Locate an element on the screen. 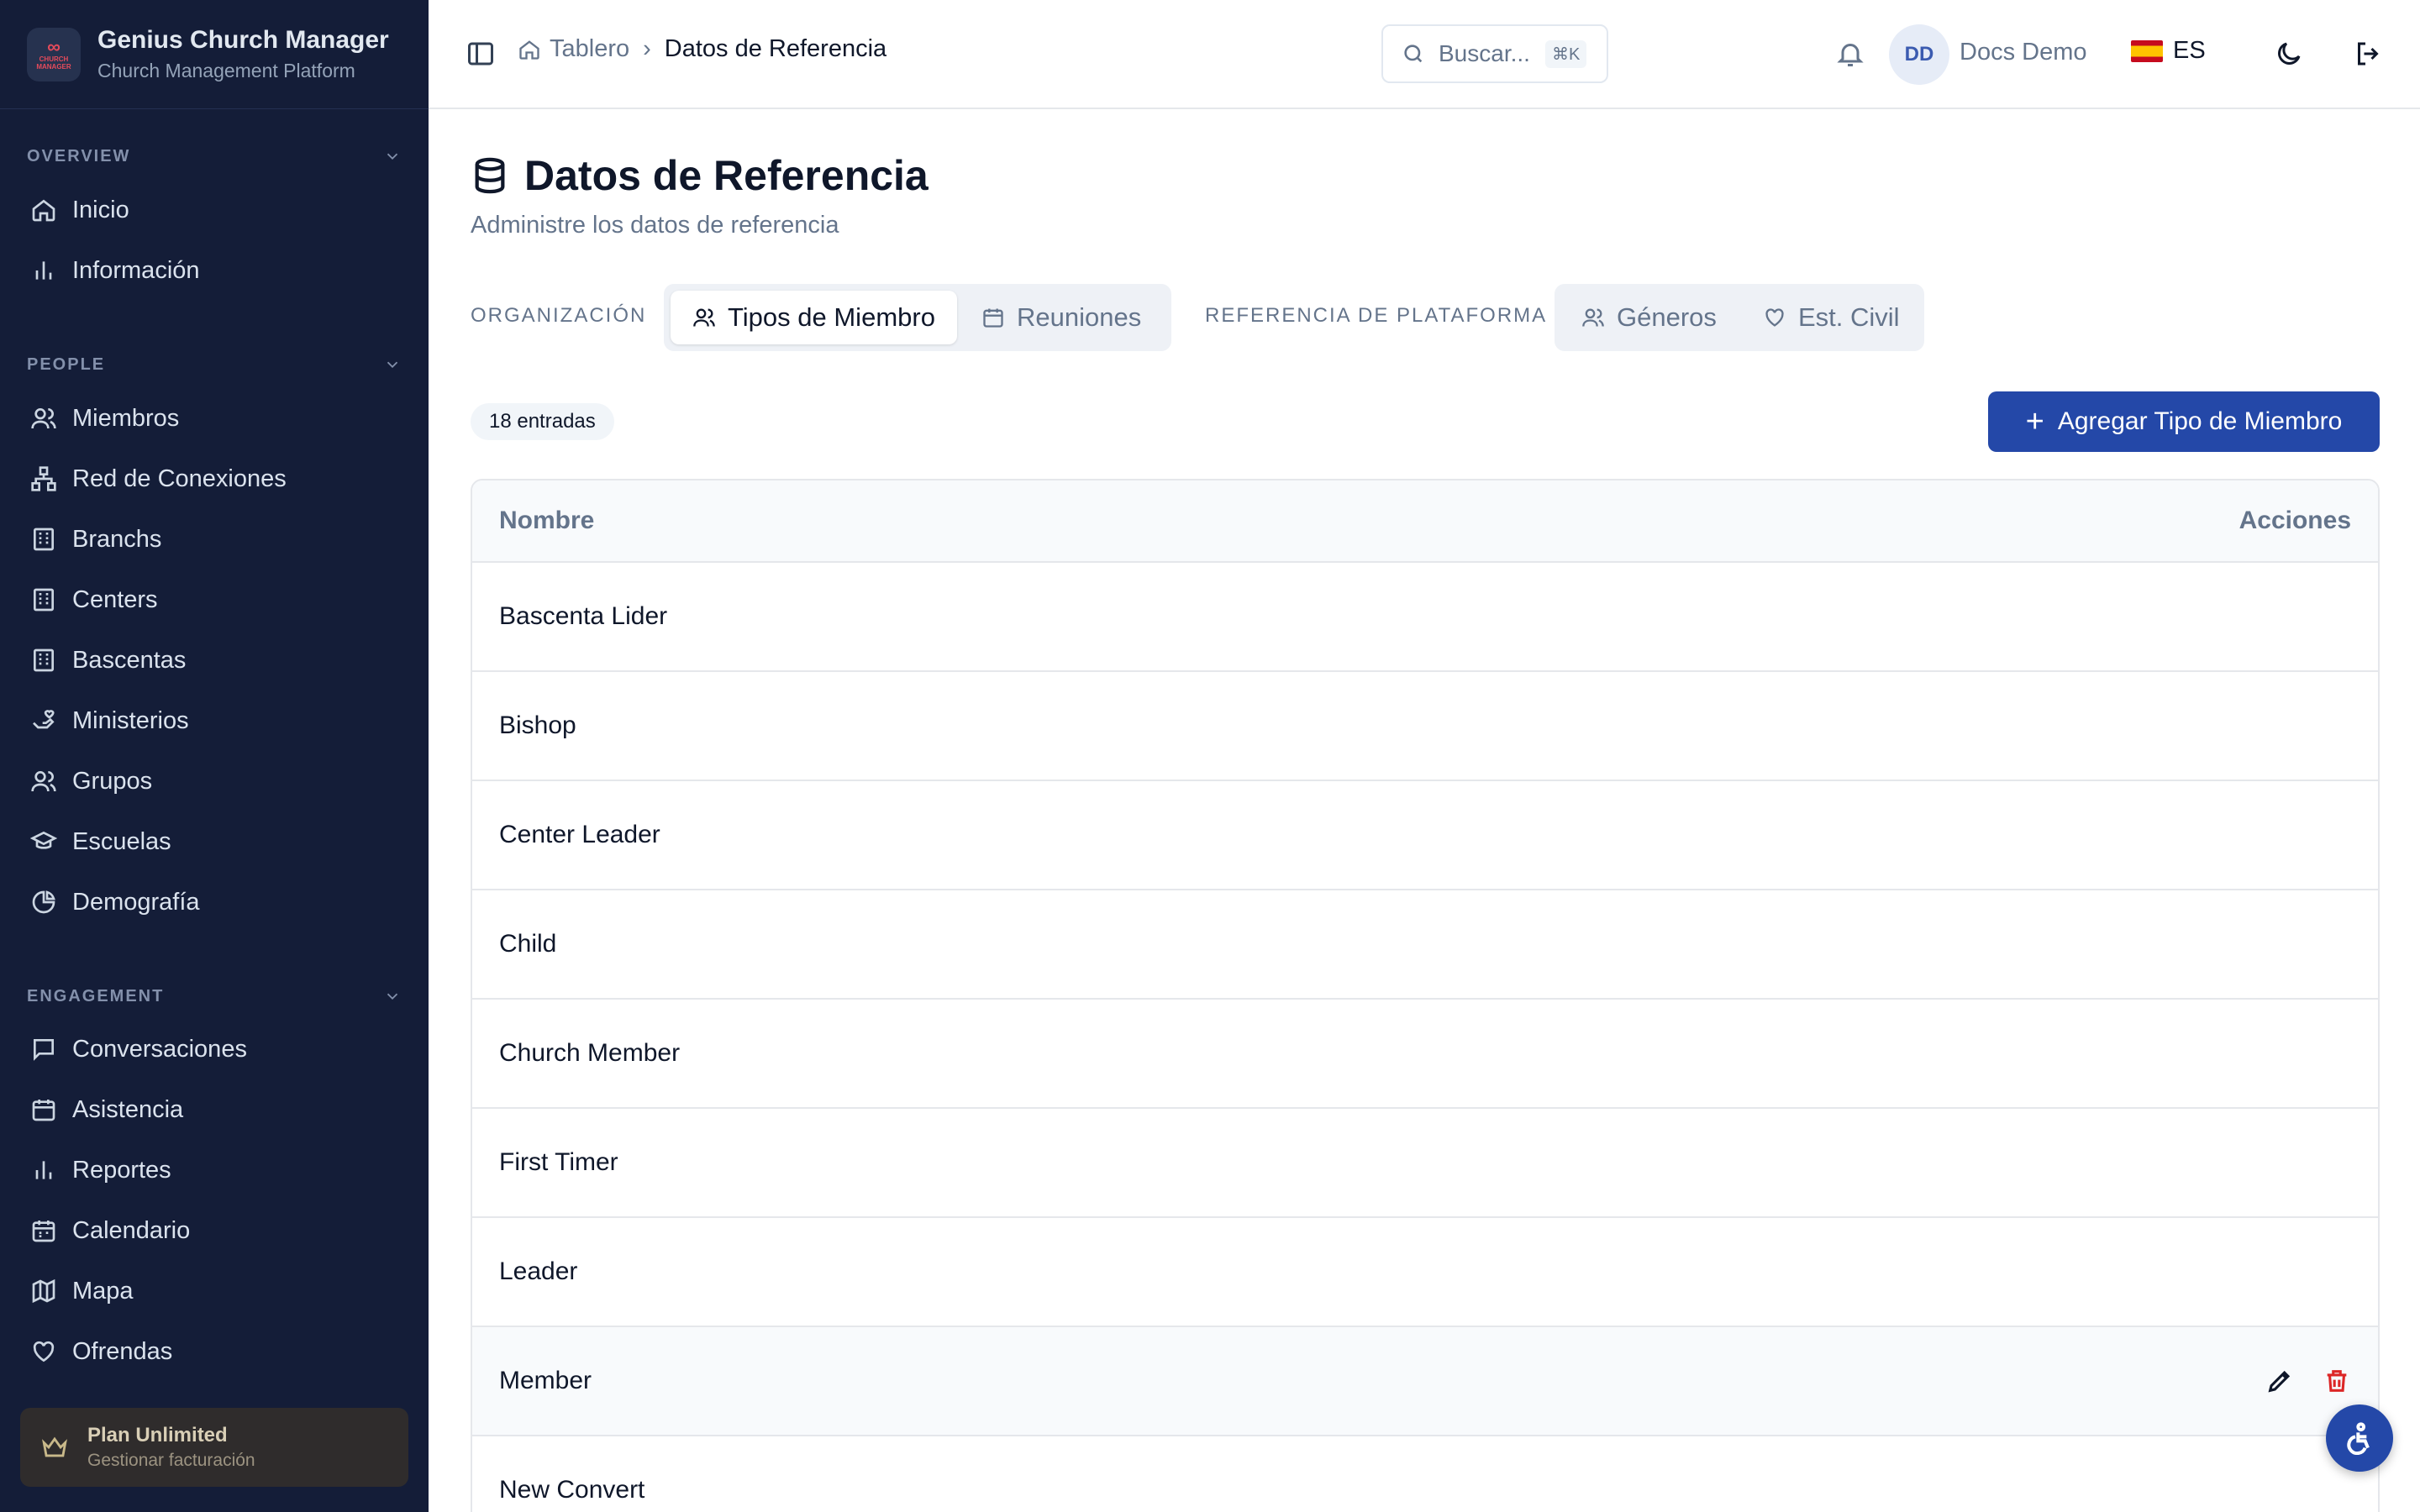 This screenshot has height=1512, width=2420. table-header: Nombre Acciones is located at coordinates (1425, 521).